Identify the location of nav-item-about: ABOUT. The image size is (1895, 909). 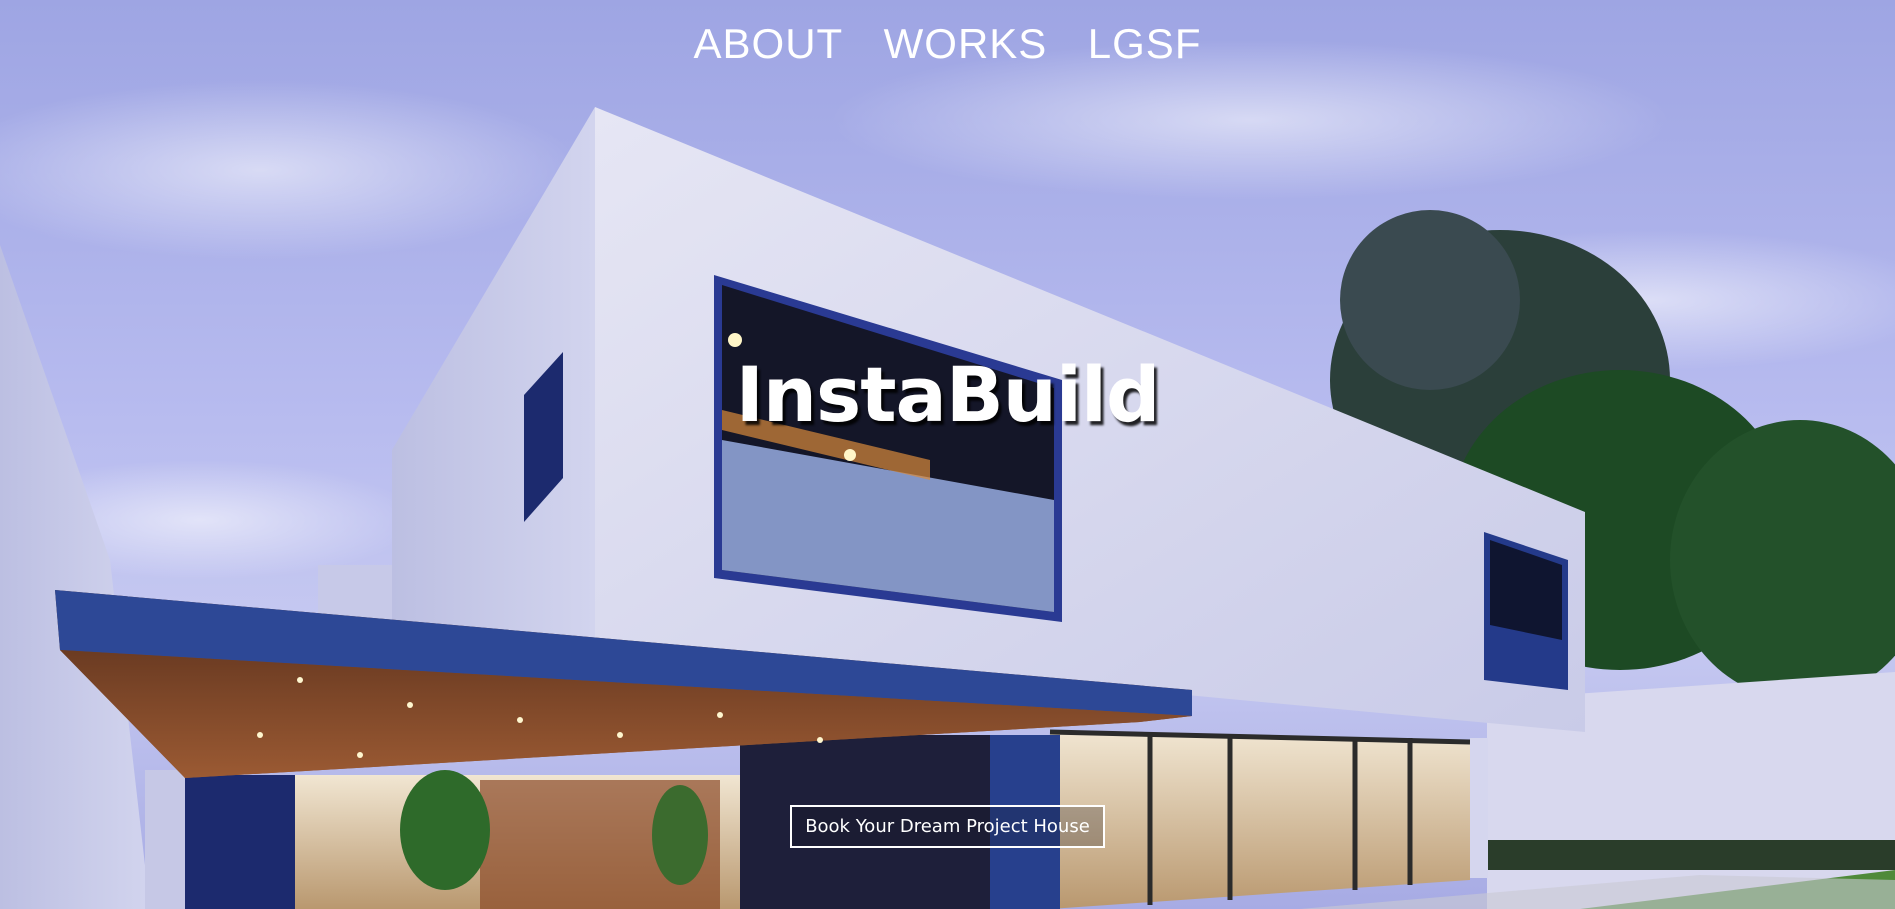
(769, 44).